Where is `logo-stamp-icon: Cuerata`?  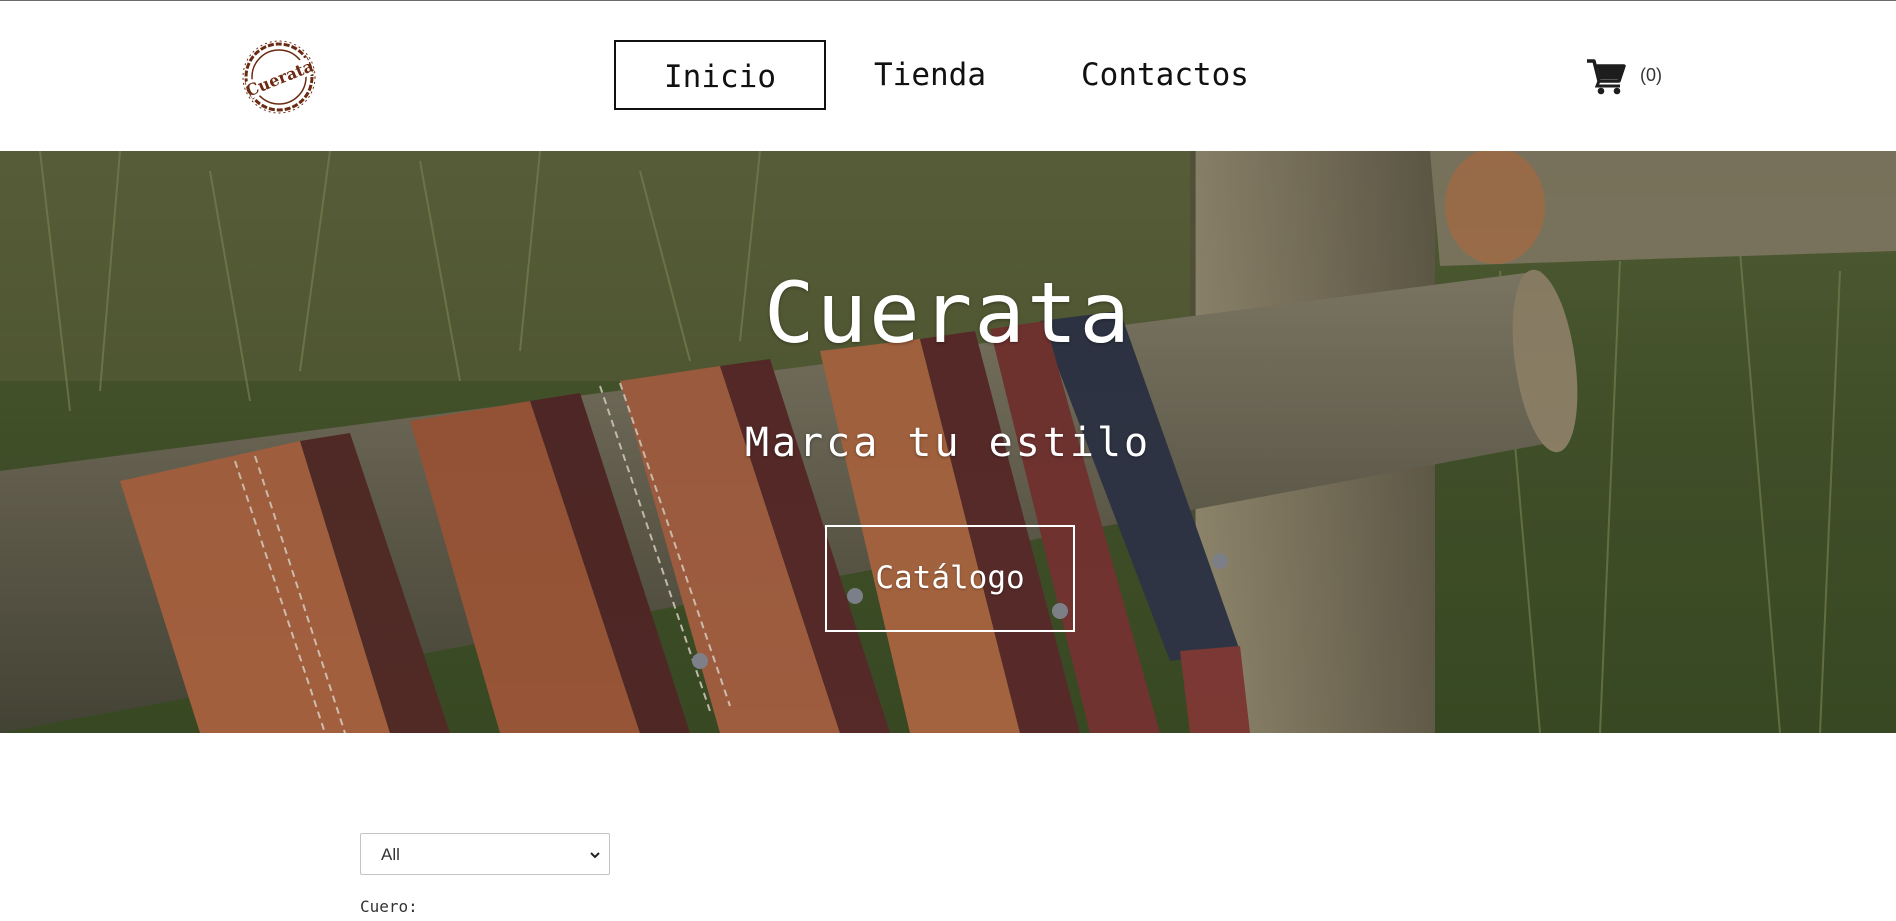 logo-stamp-icon: Cuerata is located at coordinates (279, 77).